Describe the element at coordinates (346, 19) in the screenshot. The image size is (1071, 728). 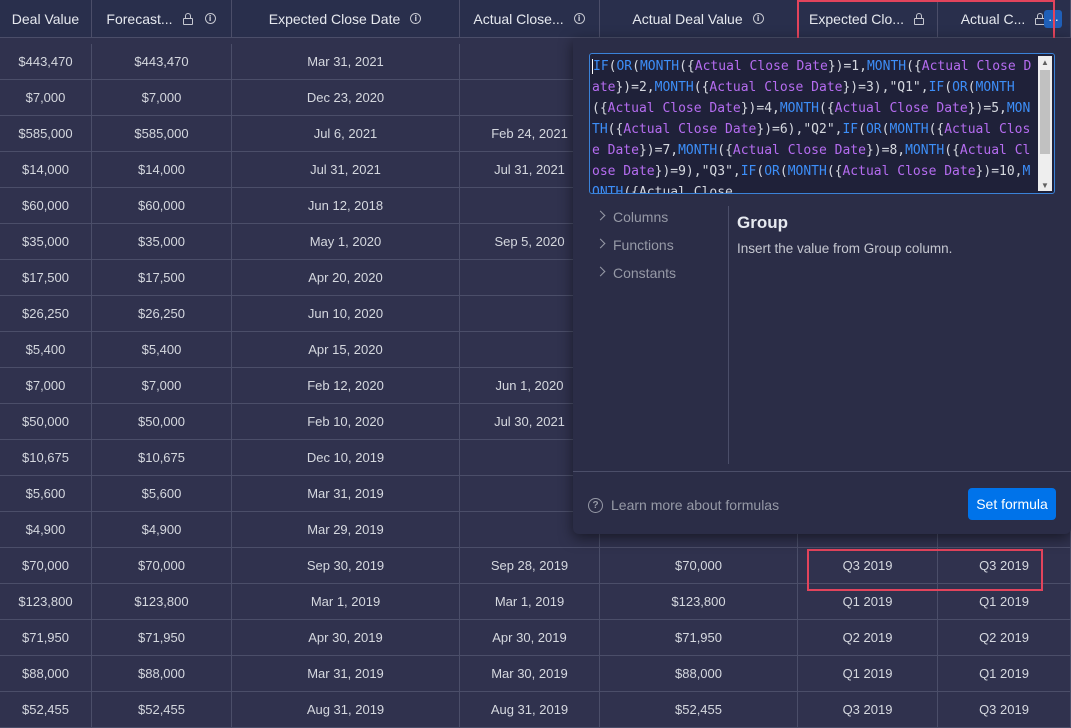
I see `column-header: Expected Close Date i` at that location.